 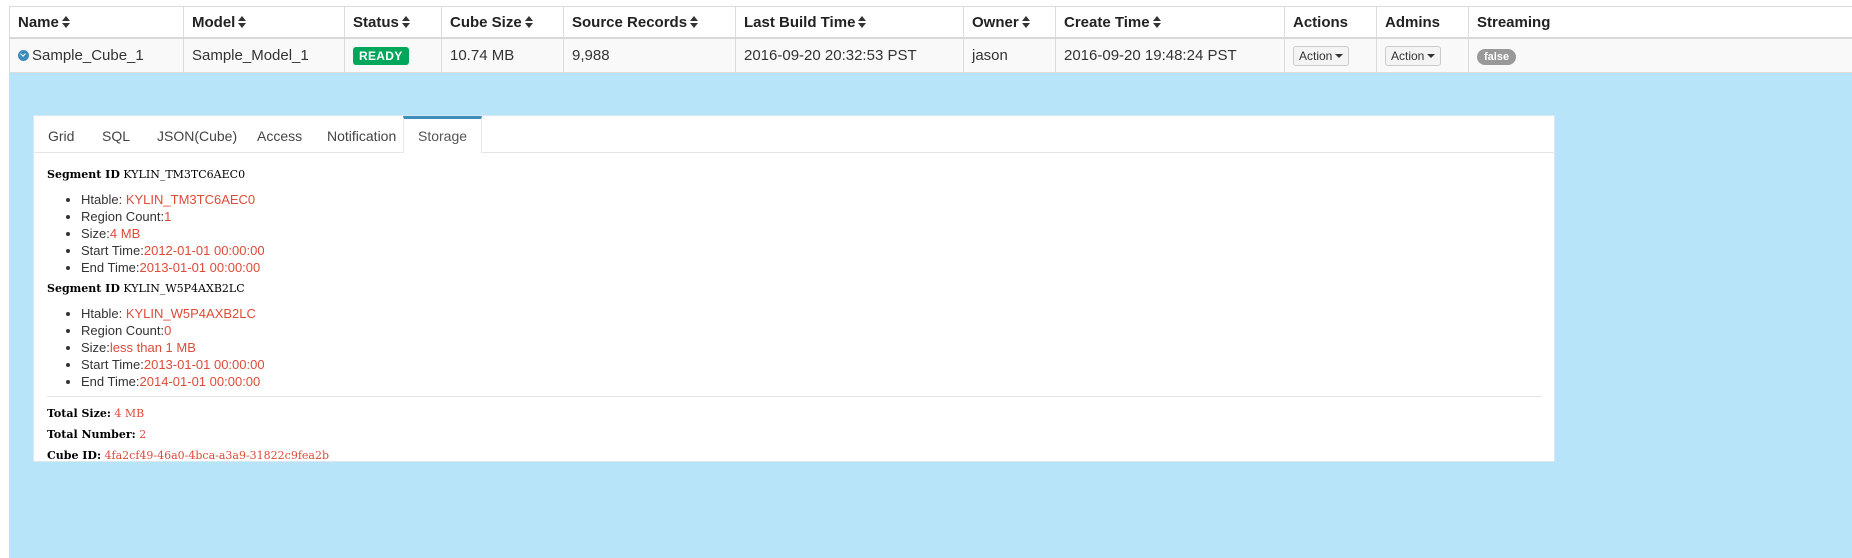 I want to click on list-item: Region Count:1, so click(x=811, y=216).